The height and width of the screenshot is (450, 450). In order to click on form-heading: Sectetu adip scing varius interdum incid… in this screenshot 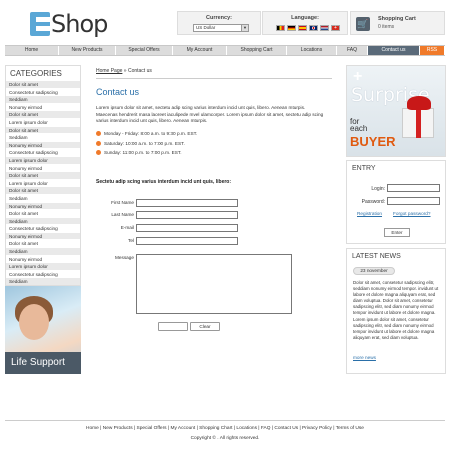, I will do `click(164, 182)`.